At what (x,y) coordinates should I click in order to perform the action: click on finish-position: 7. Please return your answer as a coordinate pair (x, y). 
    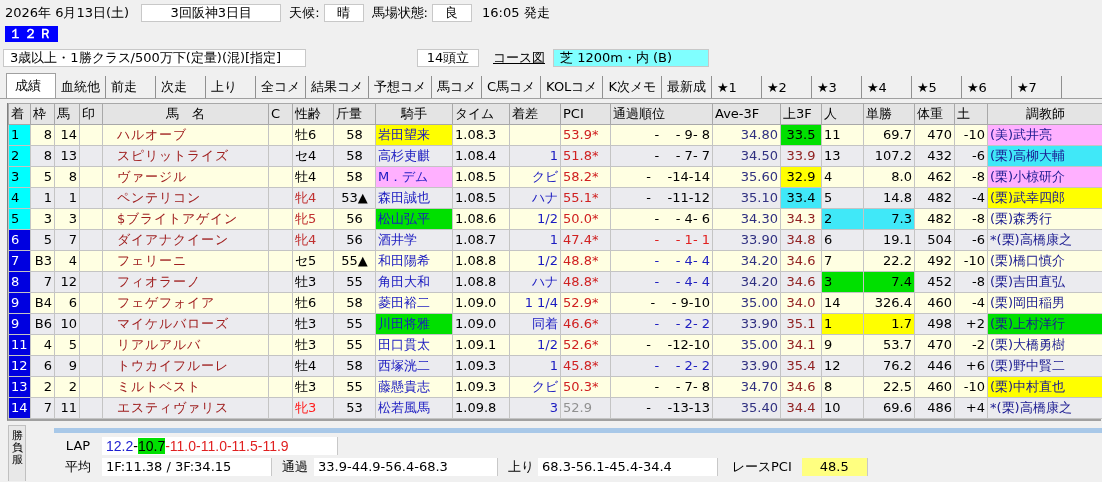
    Looking at the image, I should click on (19, 261).